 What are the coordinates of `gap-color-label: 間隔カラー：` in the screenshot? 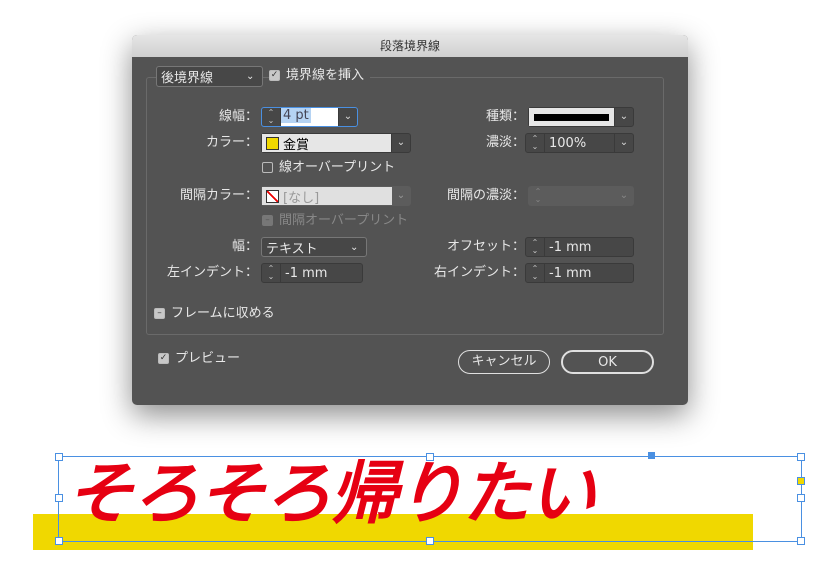 It's located at (218, 195).